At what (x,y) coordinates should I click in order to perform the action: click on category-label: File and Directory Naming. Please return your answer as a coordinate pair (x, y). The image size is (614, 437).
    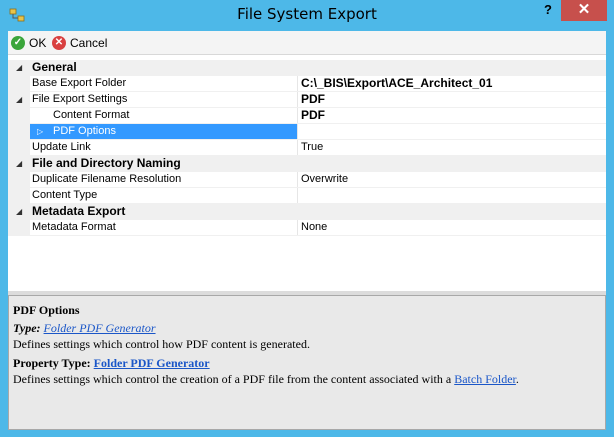
    Looking at the image, I should click on (106, 163).